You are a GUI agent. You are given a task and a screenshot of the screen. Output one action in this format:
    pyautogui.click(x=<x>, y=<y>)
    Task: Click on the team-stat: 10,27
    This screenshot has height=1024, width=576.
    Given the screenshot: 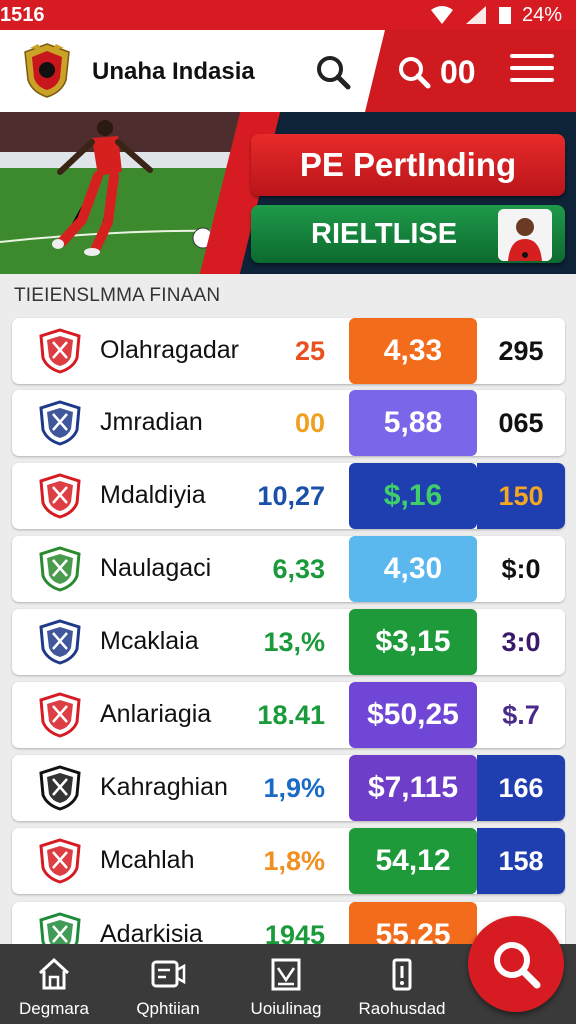 What is the action you would take?
    pyautogui.click(x=291, y=496)
    